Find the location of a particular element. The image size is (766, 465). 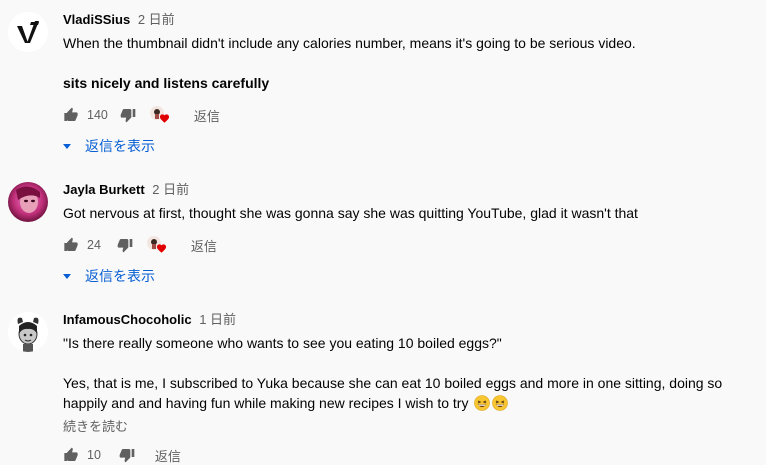

comment-actions: 24 返信 is located at coordinates (140, 245).